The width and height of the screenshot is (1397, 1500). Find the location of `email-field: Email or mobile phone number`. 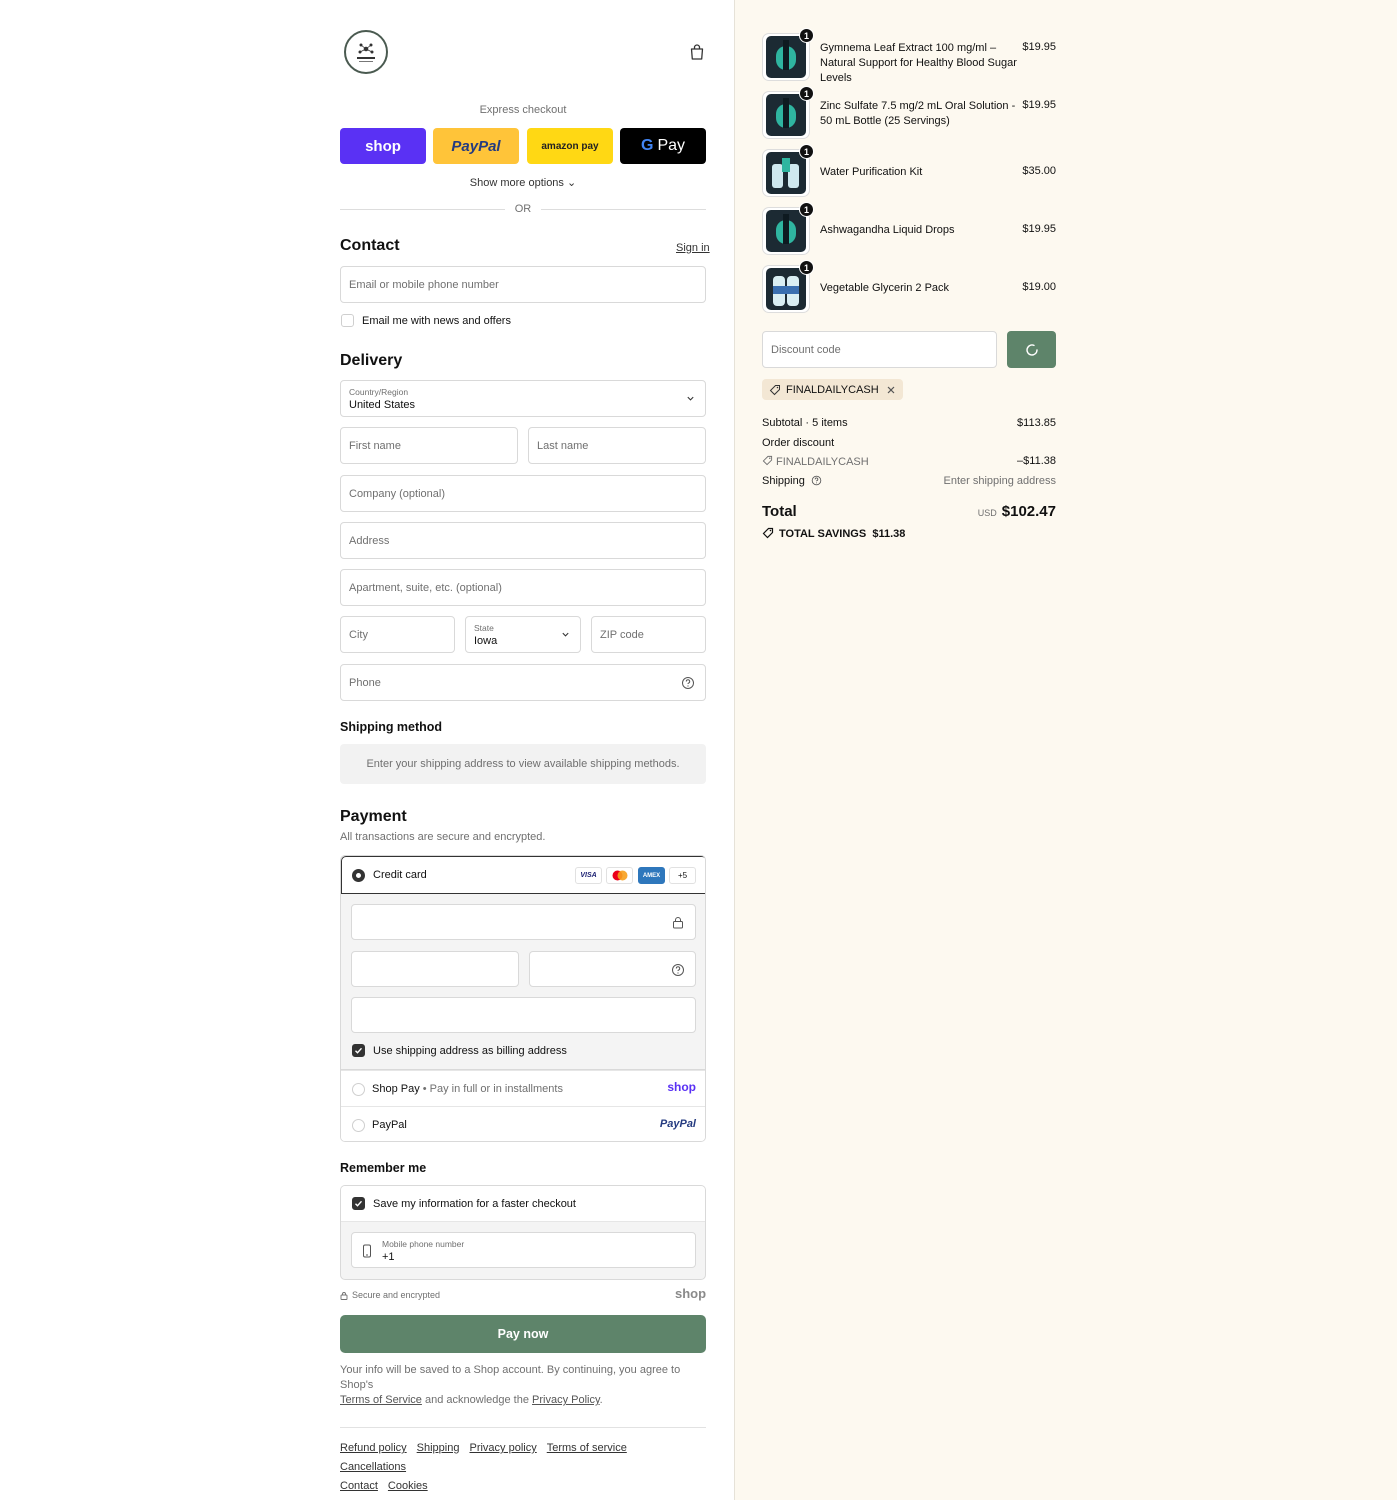

email-field: Email or mobile phone number is located at coordinates (523, 284).